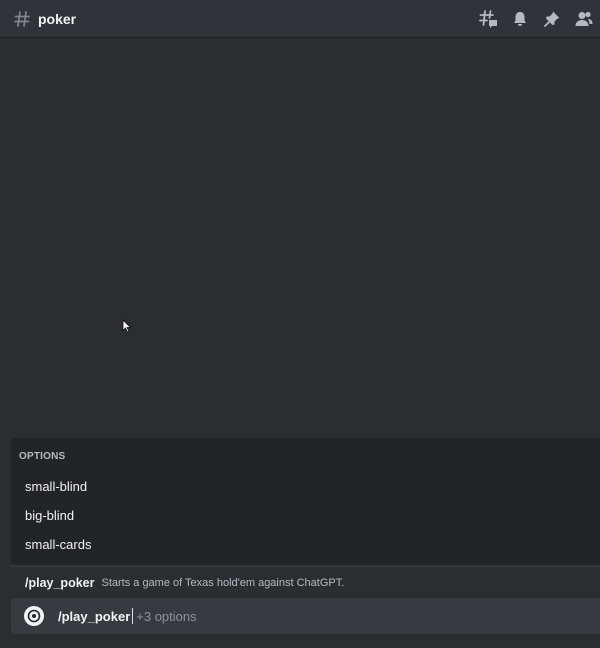 This screenshot has width=600, height=648. Describe the element at coordinates (56, 486) in the screenshot. I see `option-small-blind: small-blind` at that location.